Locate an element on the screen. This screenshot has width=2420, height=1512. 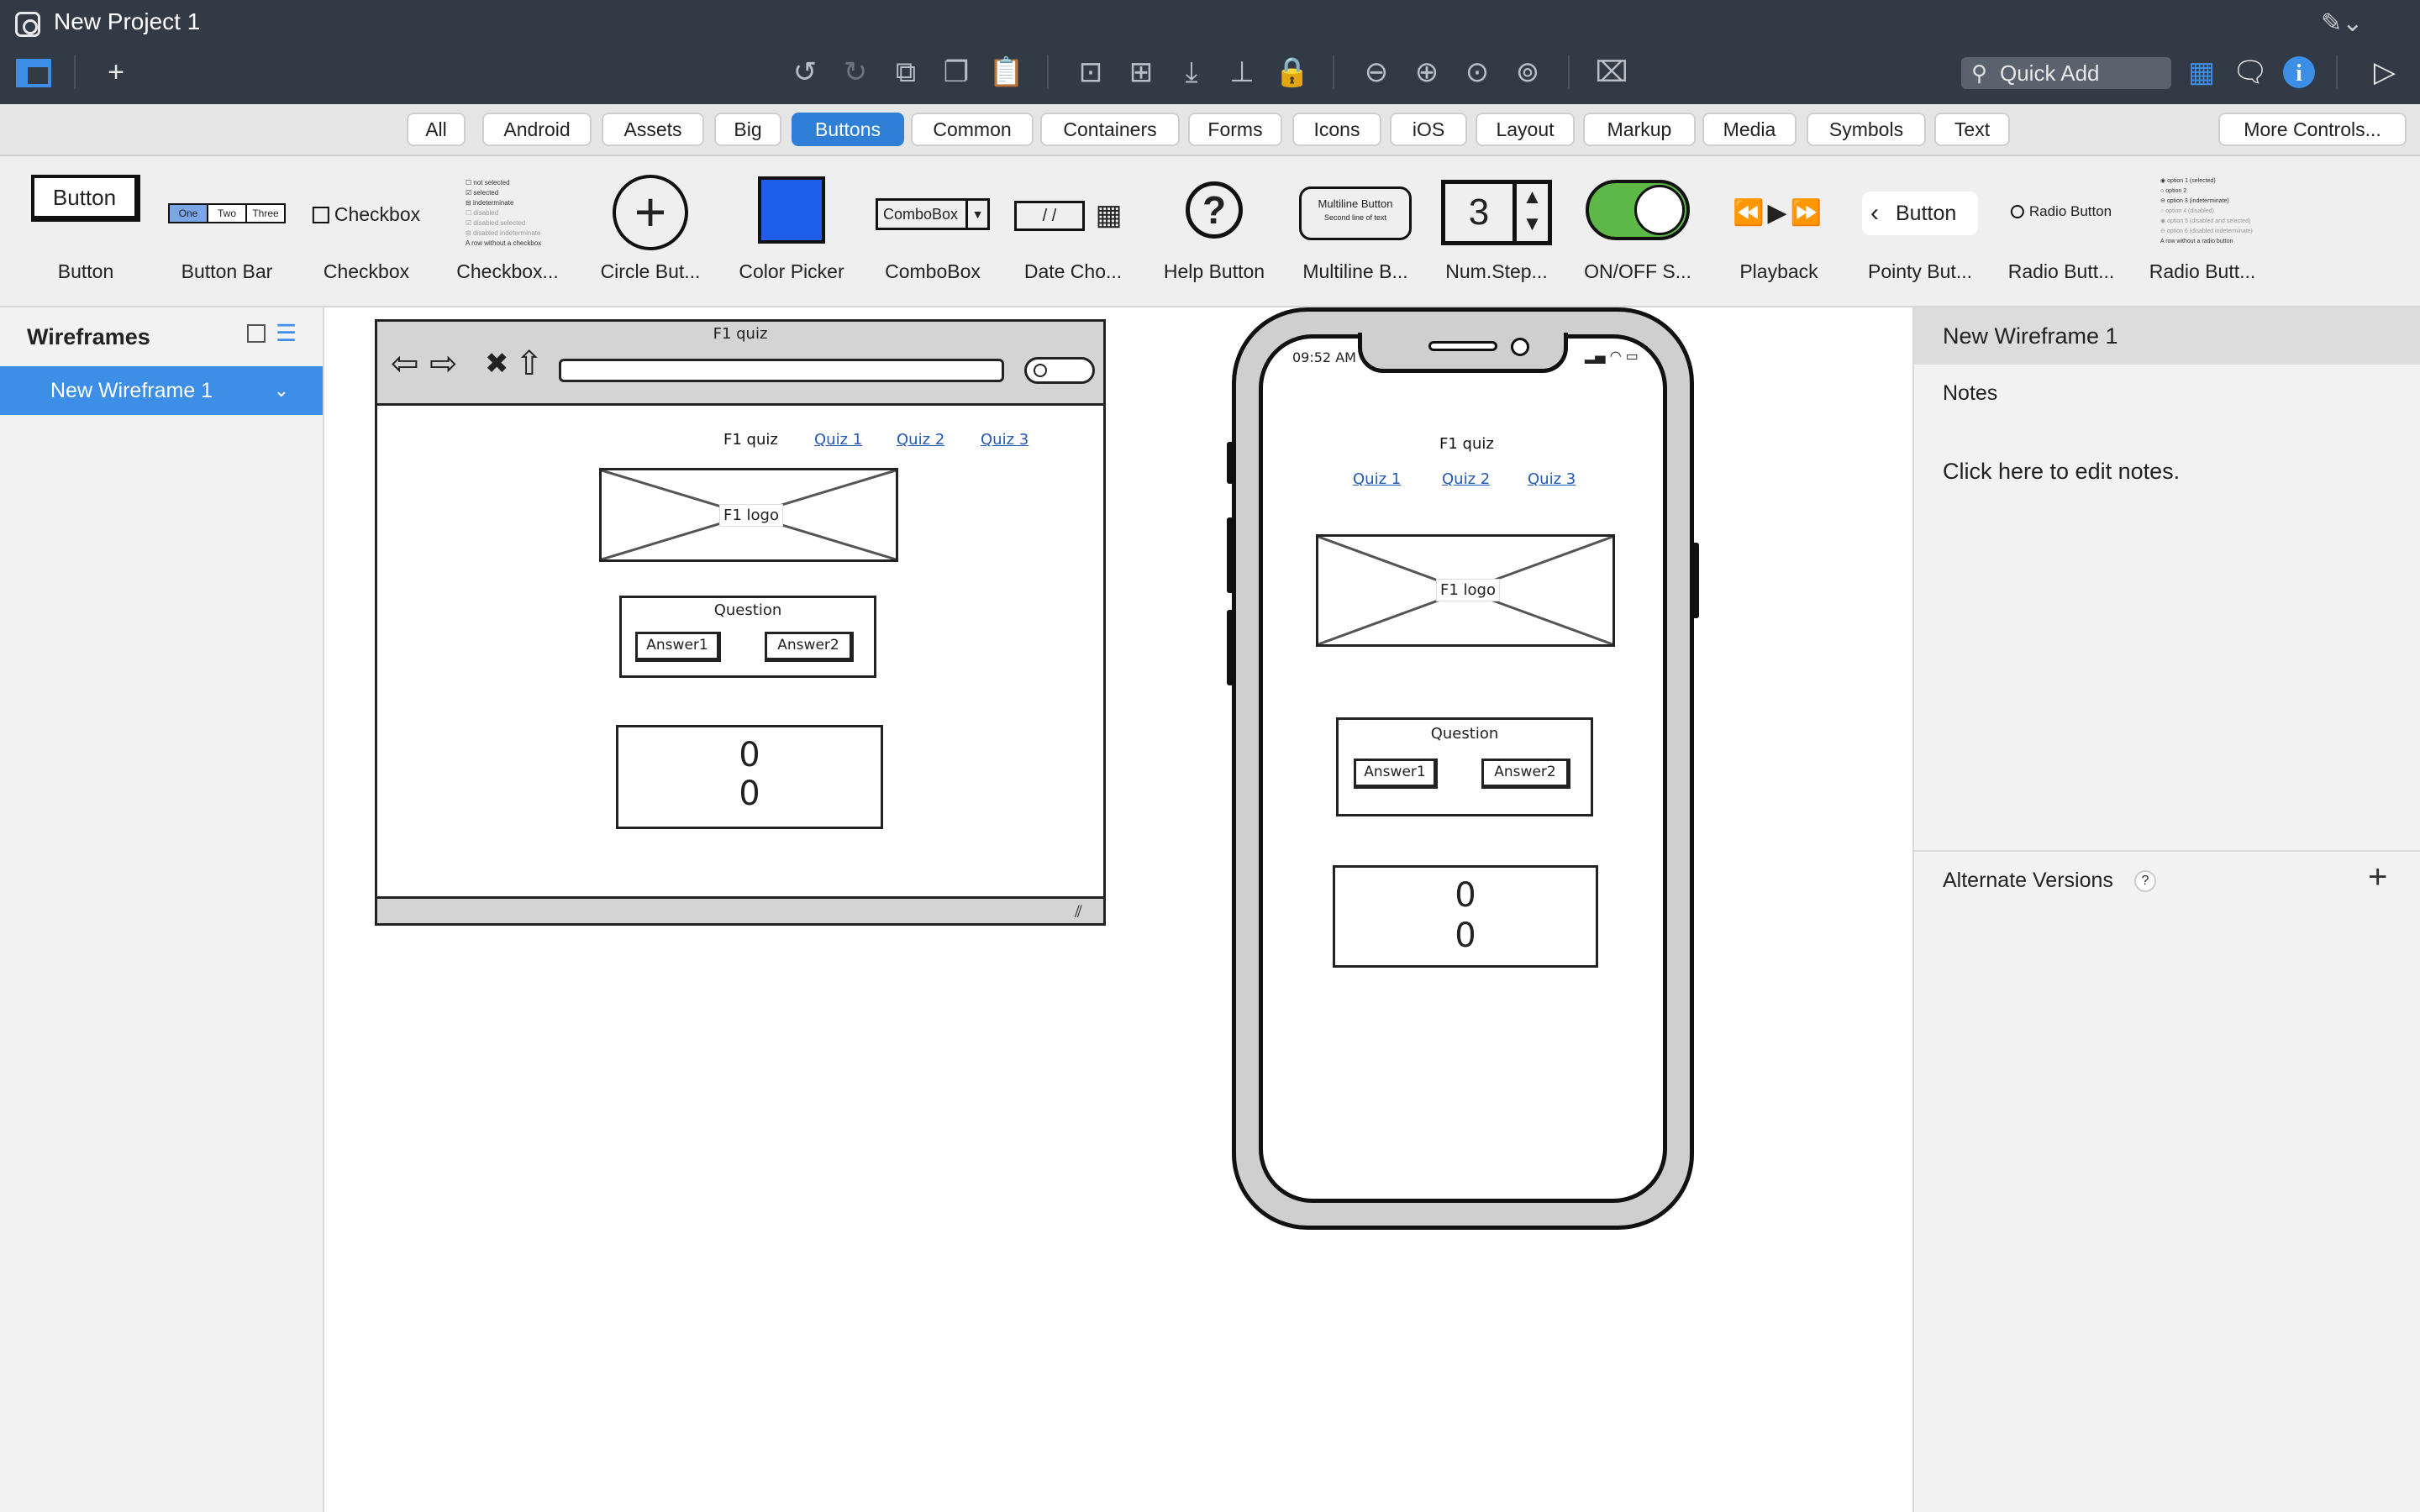
tab-common: Common is located at coordinates (972, 129).